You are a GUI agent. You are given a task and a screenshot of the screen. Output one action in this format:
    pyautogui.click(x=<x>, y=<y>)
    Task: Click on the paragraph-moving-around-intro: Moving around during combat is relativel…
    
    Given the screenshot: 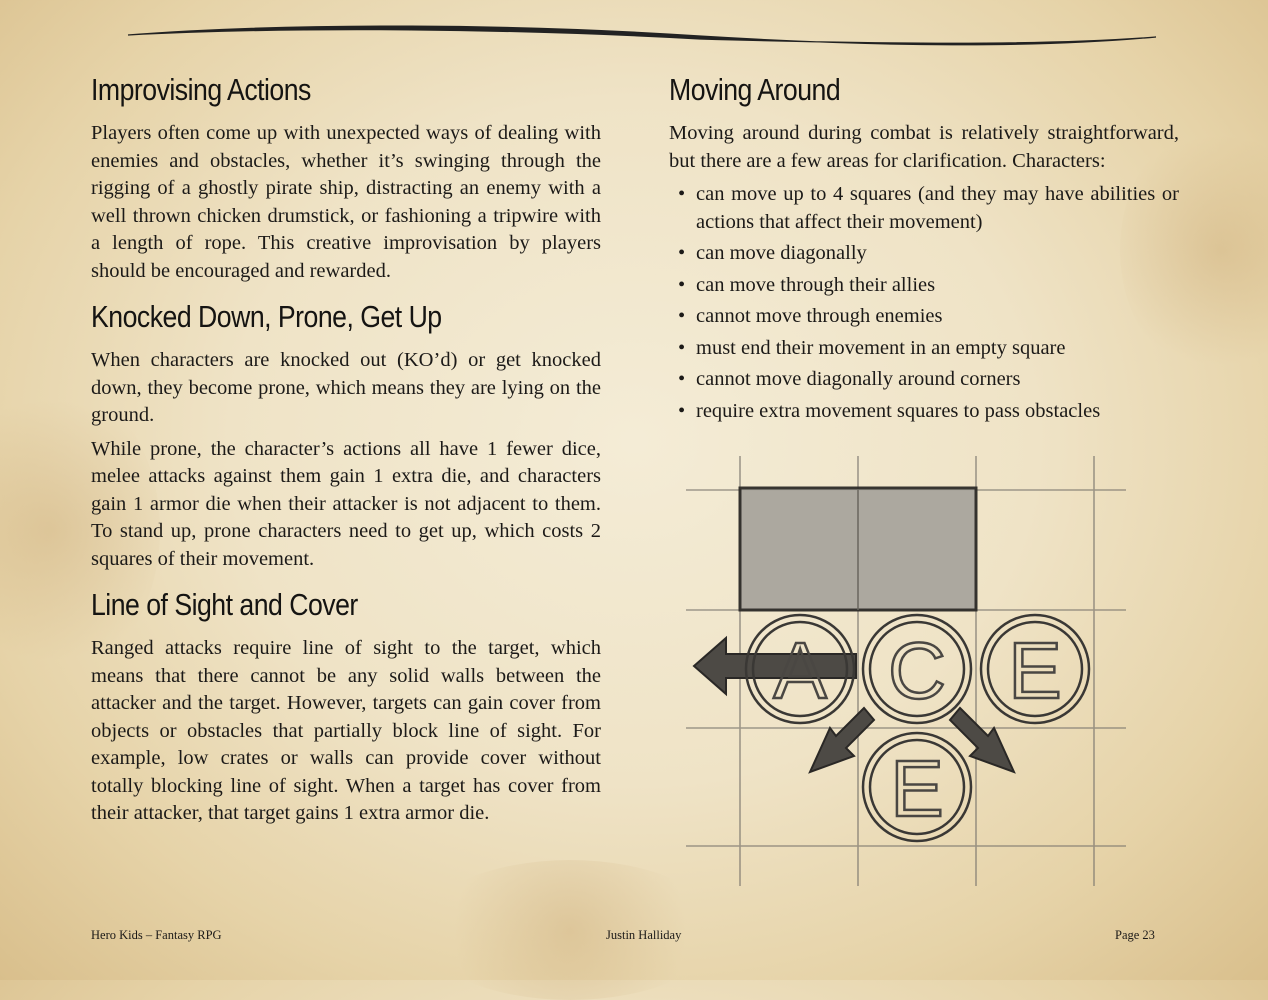 What is the action you would take?
    pyautogui.click(x=924, y=147)
    